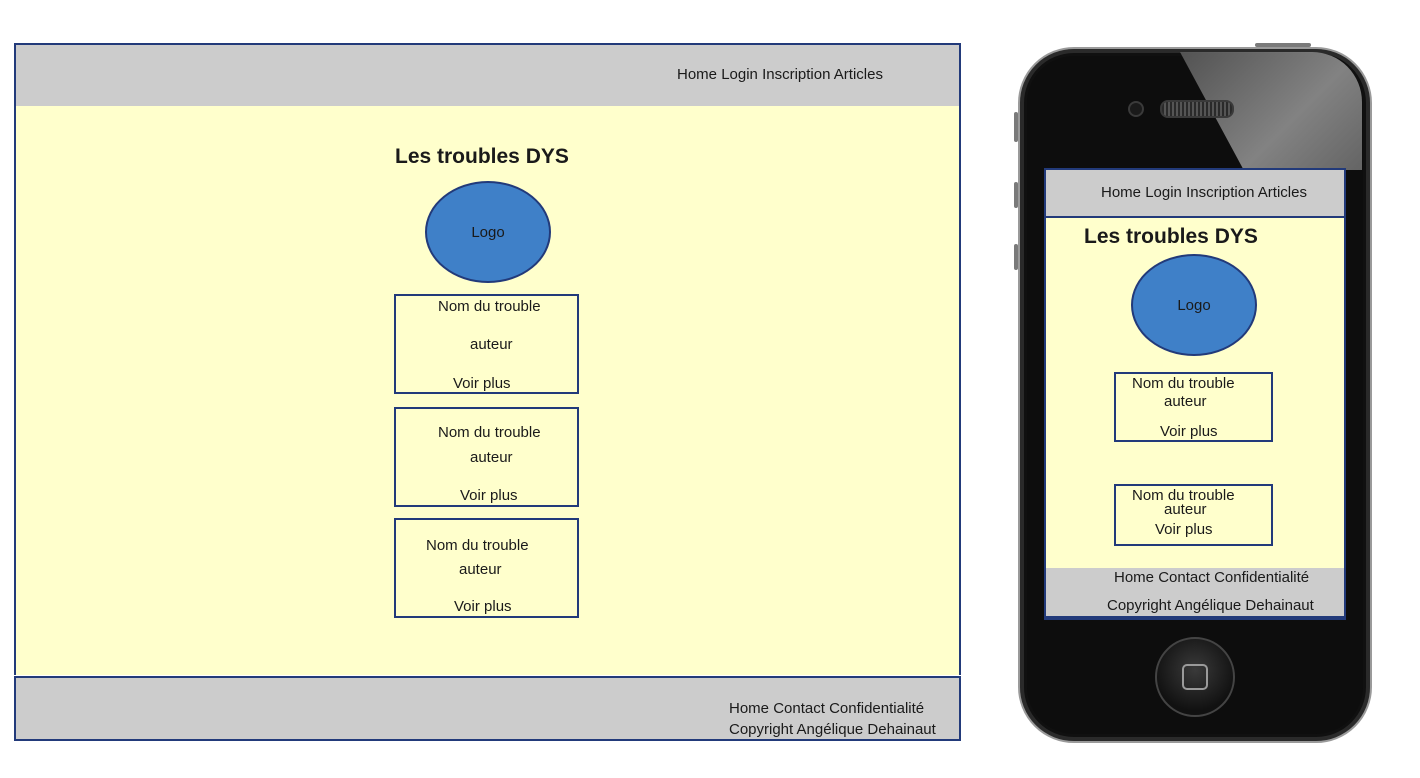 Image resolution: width=1420 pixels, height=778 pixels. Describe the element at coordinates (1171, 236) in the screenshot. I see `mobile-page-title: Les troubles DYS` at that location.